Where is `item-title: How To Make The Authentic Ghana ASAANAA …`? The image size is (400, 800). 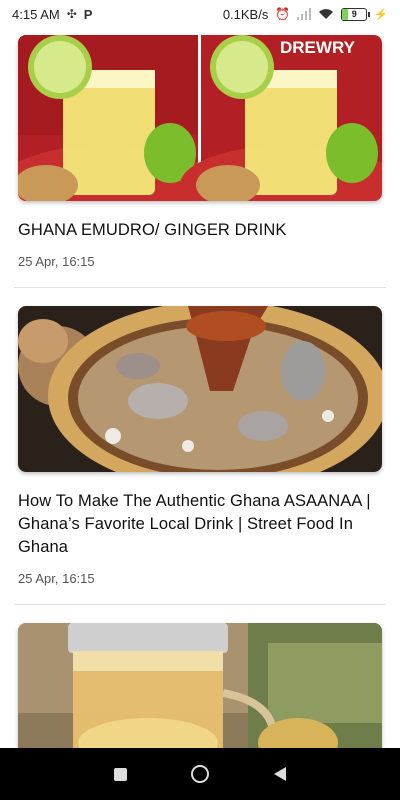
item-title: How To Make The Authentic Ghana ASAANAA … is located at coordinates (200, 515).